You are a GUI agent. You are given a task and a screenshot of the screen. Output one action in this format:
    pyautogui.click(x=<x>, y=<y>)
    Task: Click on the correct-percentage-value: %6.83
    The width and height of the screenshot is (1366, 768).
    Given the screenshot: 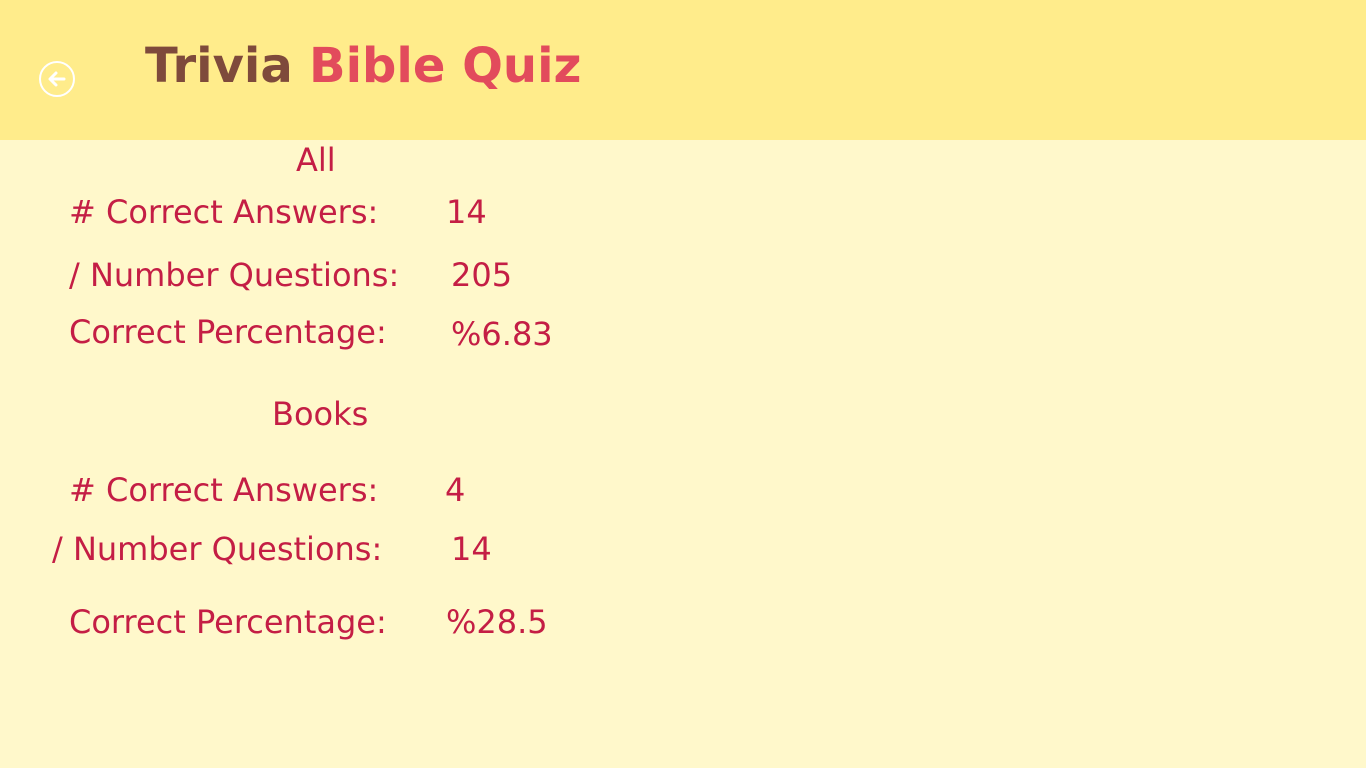 What is the action you would take?
    pyautogui.click(x=502, y=334)
    